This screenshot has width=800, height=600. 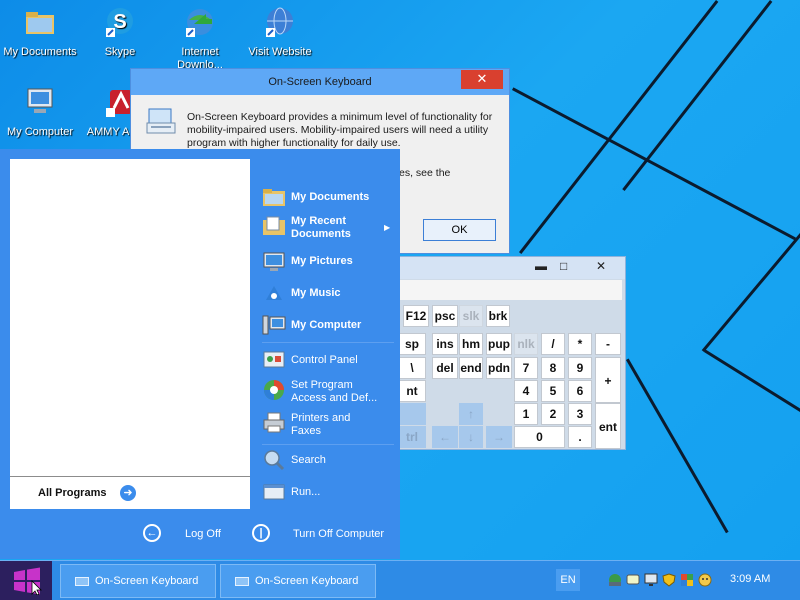 What do you see at coordinates (445, 316) in the screenshot?
I see `key-psc: psc` at bounding box center [445, 316].